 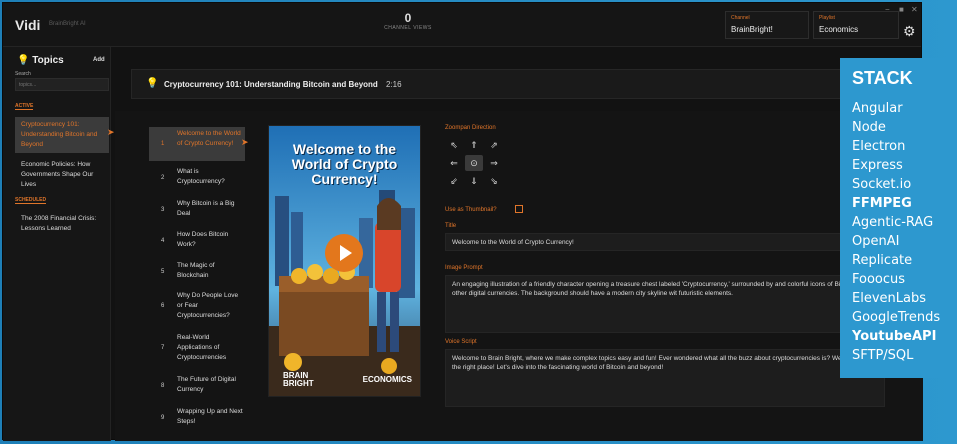 What do you see at coordinates (387, 379) in the screenshot?
I see `thumbnail-category: ECONOMICS` at bounding box center [387, 379].